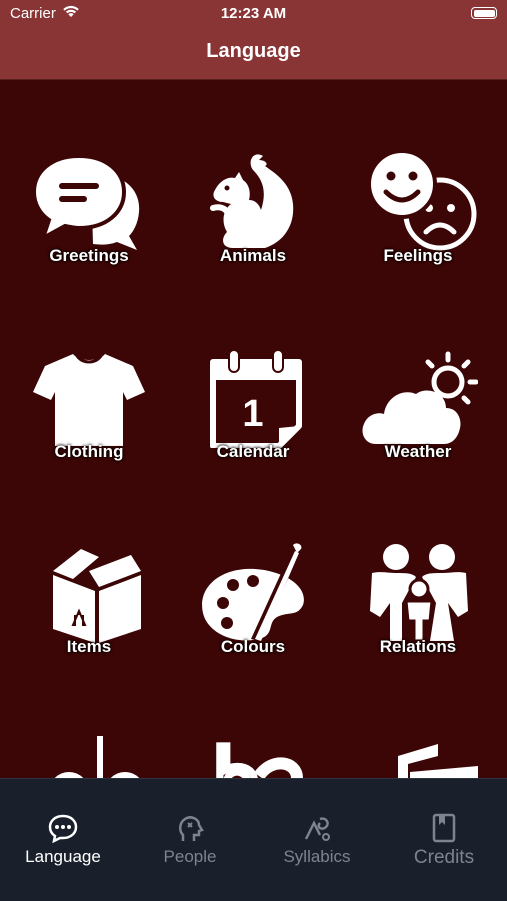 The image size is (507, 901). I want to click on category-label: Clothing, so click(89, 451).